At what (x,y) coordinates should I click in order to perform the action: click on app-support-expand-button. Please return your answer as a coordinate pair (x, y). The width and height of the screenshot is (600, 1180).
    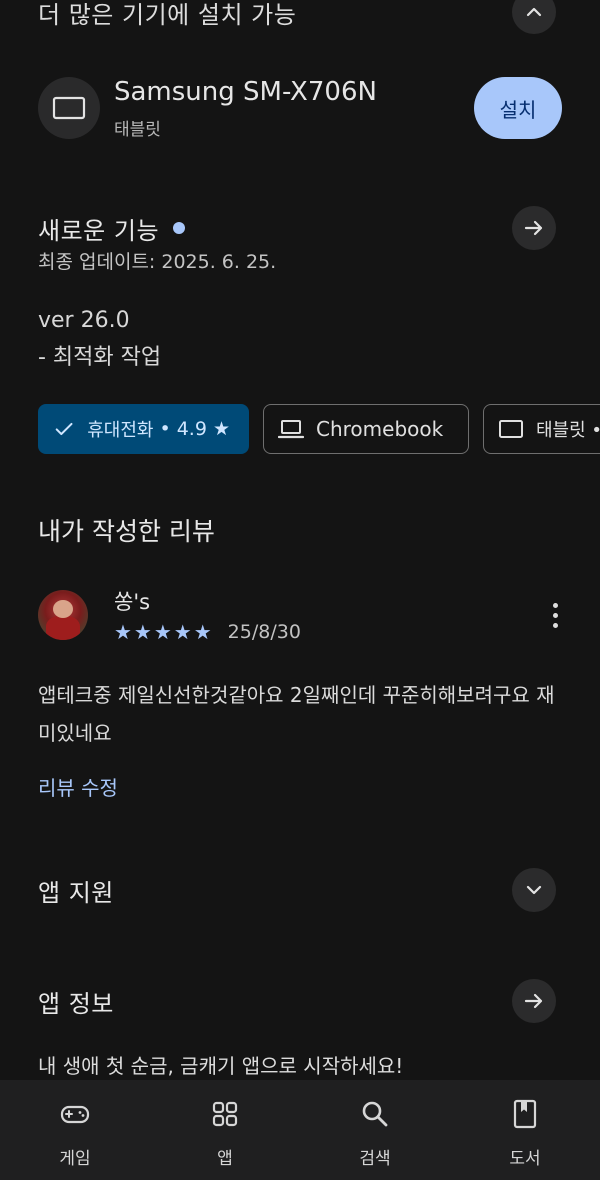
    Looking at the image, I should click on (534, 890).